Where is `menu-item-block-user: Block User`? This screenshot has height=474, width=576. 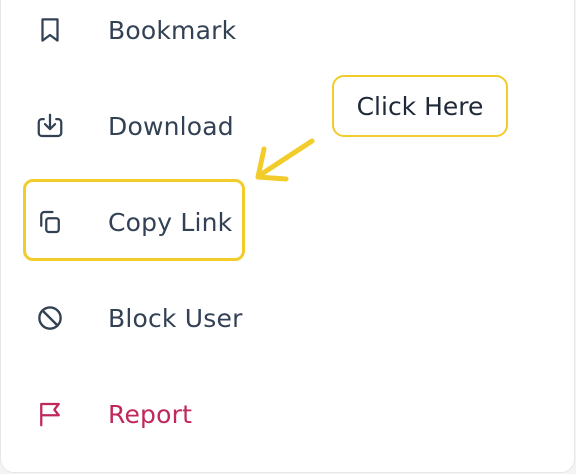
menu-item-block-user: Block User is located at coordinates (188, 318).